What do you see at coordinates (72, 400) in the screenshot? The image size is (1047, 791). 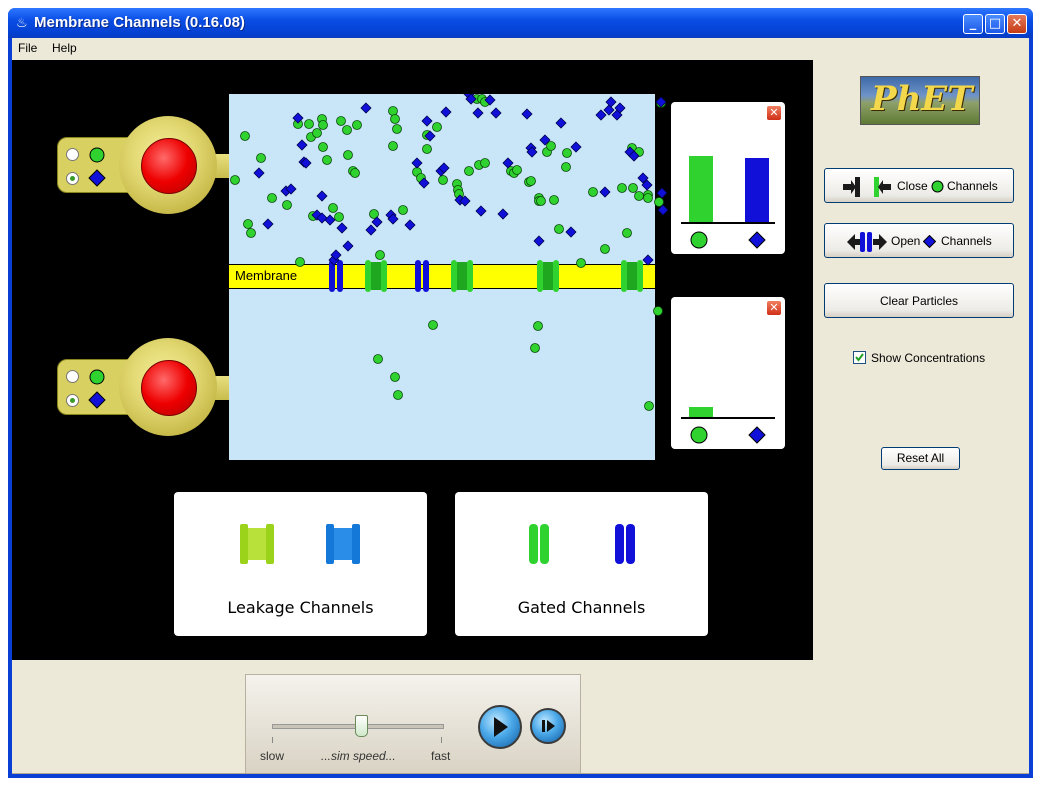 I see `lower-radio-diamond` at bounding box center [72, 400].